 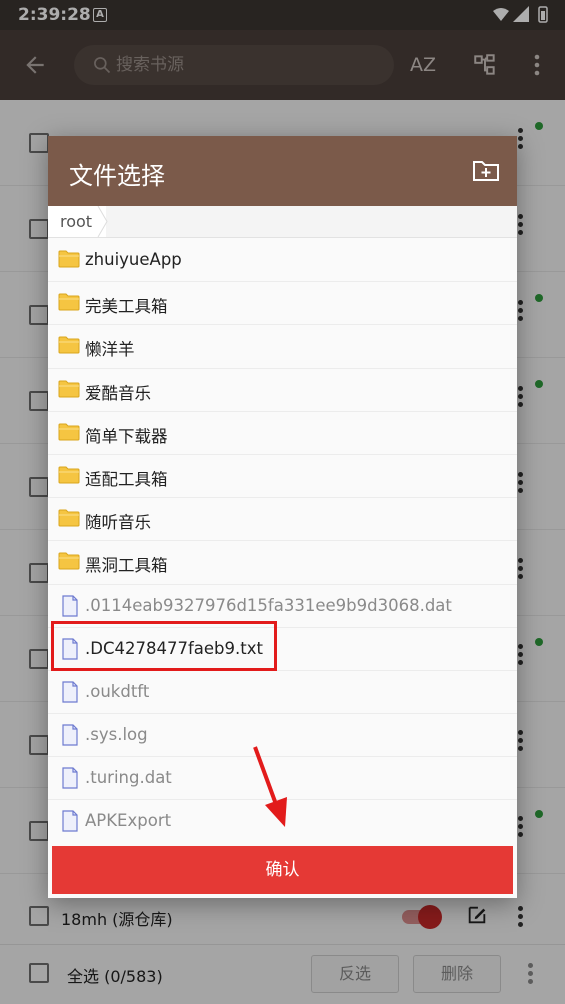 What do you see at coordinates (128, 821) in the screenshot?
I see `item-name: APKExport` at bounding box center [128, 821].